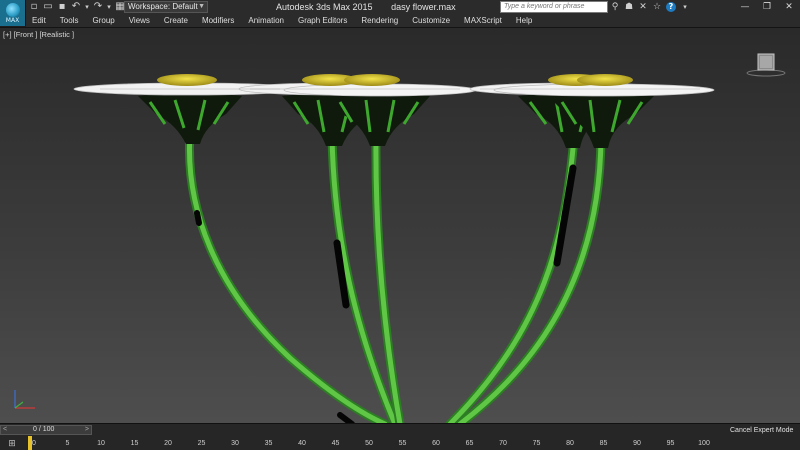 The image size is (800, 450). I want to click on timeline-tick-label: 55, so click(402, 443).